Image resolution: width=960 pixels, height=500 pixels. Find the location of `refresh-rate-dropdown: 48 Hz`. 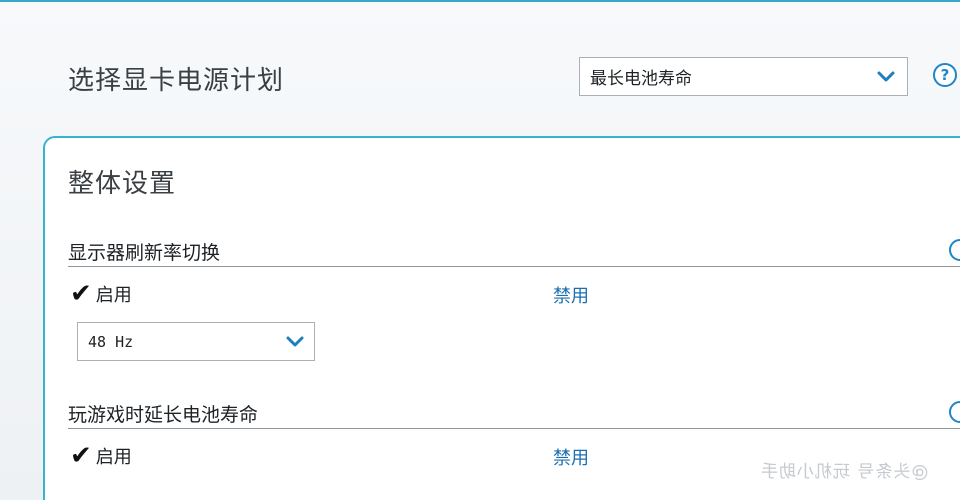

refresh-rate-dropdown: 48 Hz is located at coordinates (196, 341).